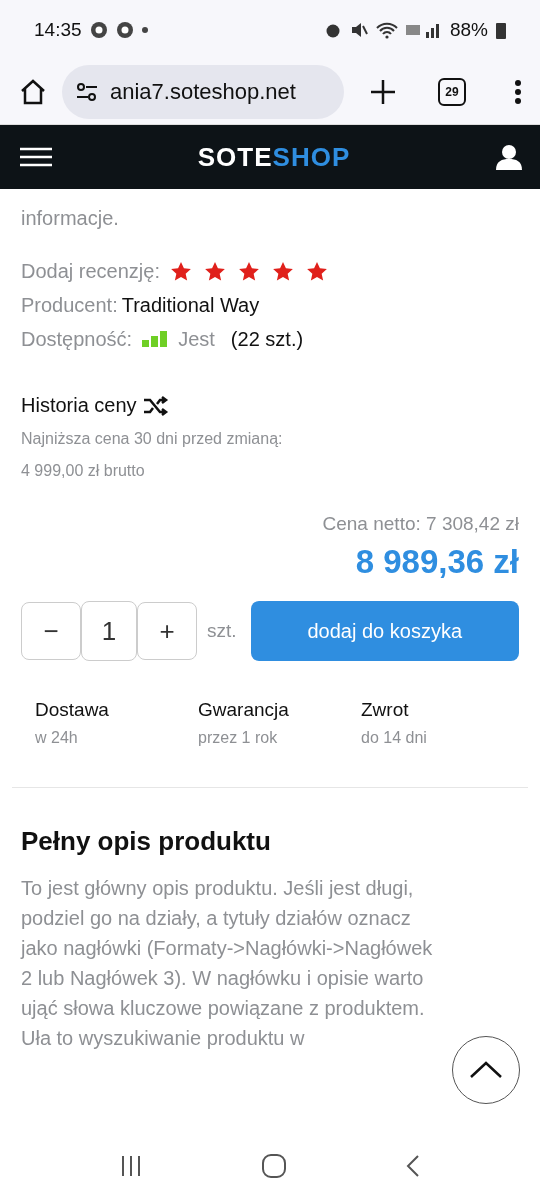 Image resolution: width=540 pixels, height=1200 pixels. Describe the element at coordinates (244, 710) in the screenshot. I see `feature-title: Gwarancja` at that location.